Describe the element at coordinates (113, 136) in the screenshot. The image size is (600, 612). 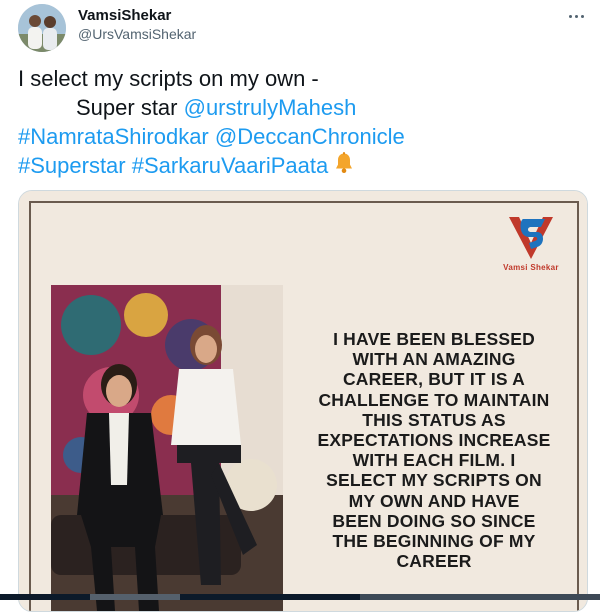
I see `hashtag-link: #NamrataShirodkar` at that location.